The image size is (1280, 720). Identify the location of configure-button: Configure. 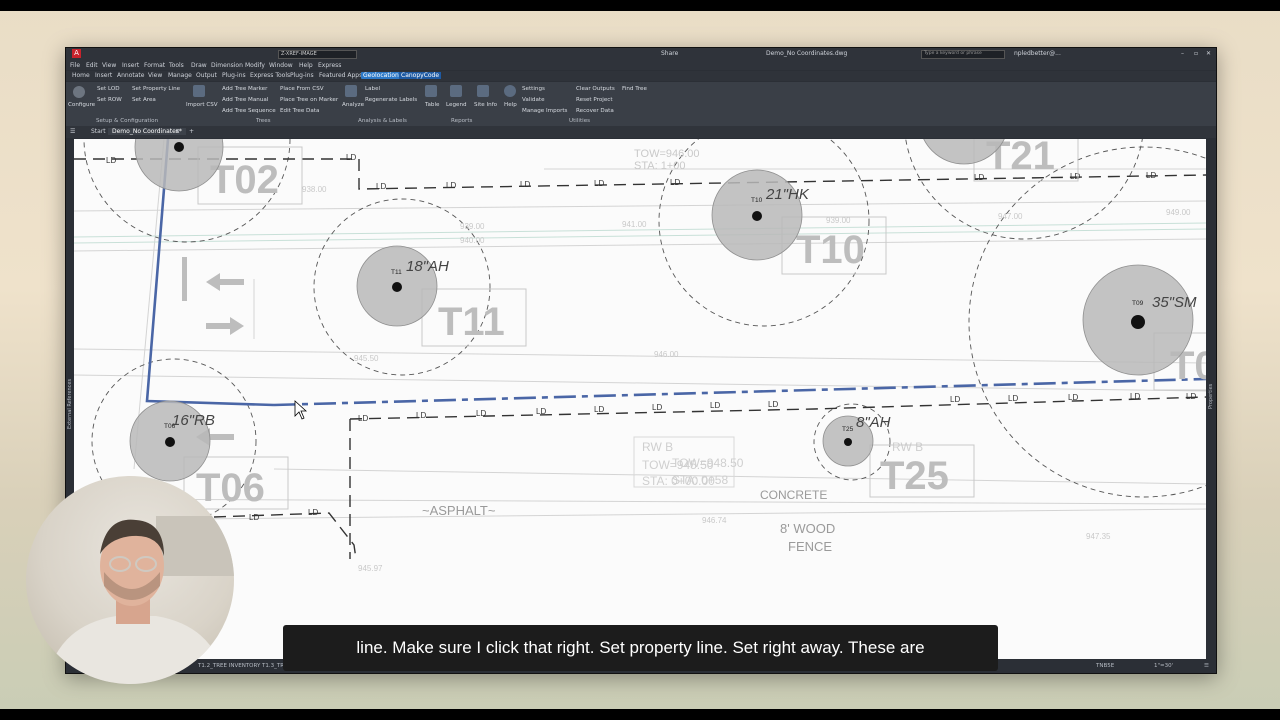
(81, 105).